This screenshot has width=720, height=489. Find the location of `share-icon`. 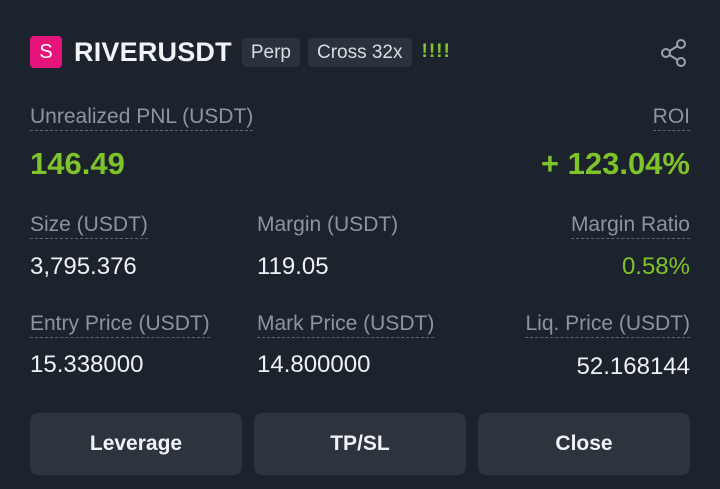

share-icon is located at coordinates (674, 53).